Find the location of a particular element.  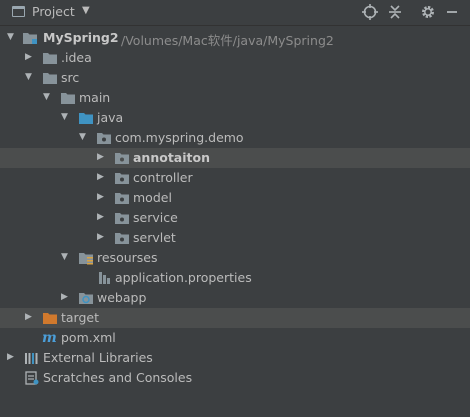

tree-row-idea-folder: ▶ .idea is located at coordinates (235, 58).